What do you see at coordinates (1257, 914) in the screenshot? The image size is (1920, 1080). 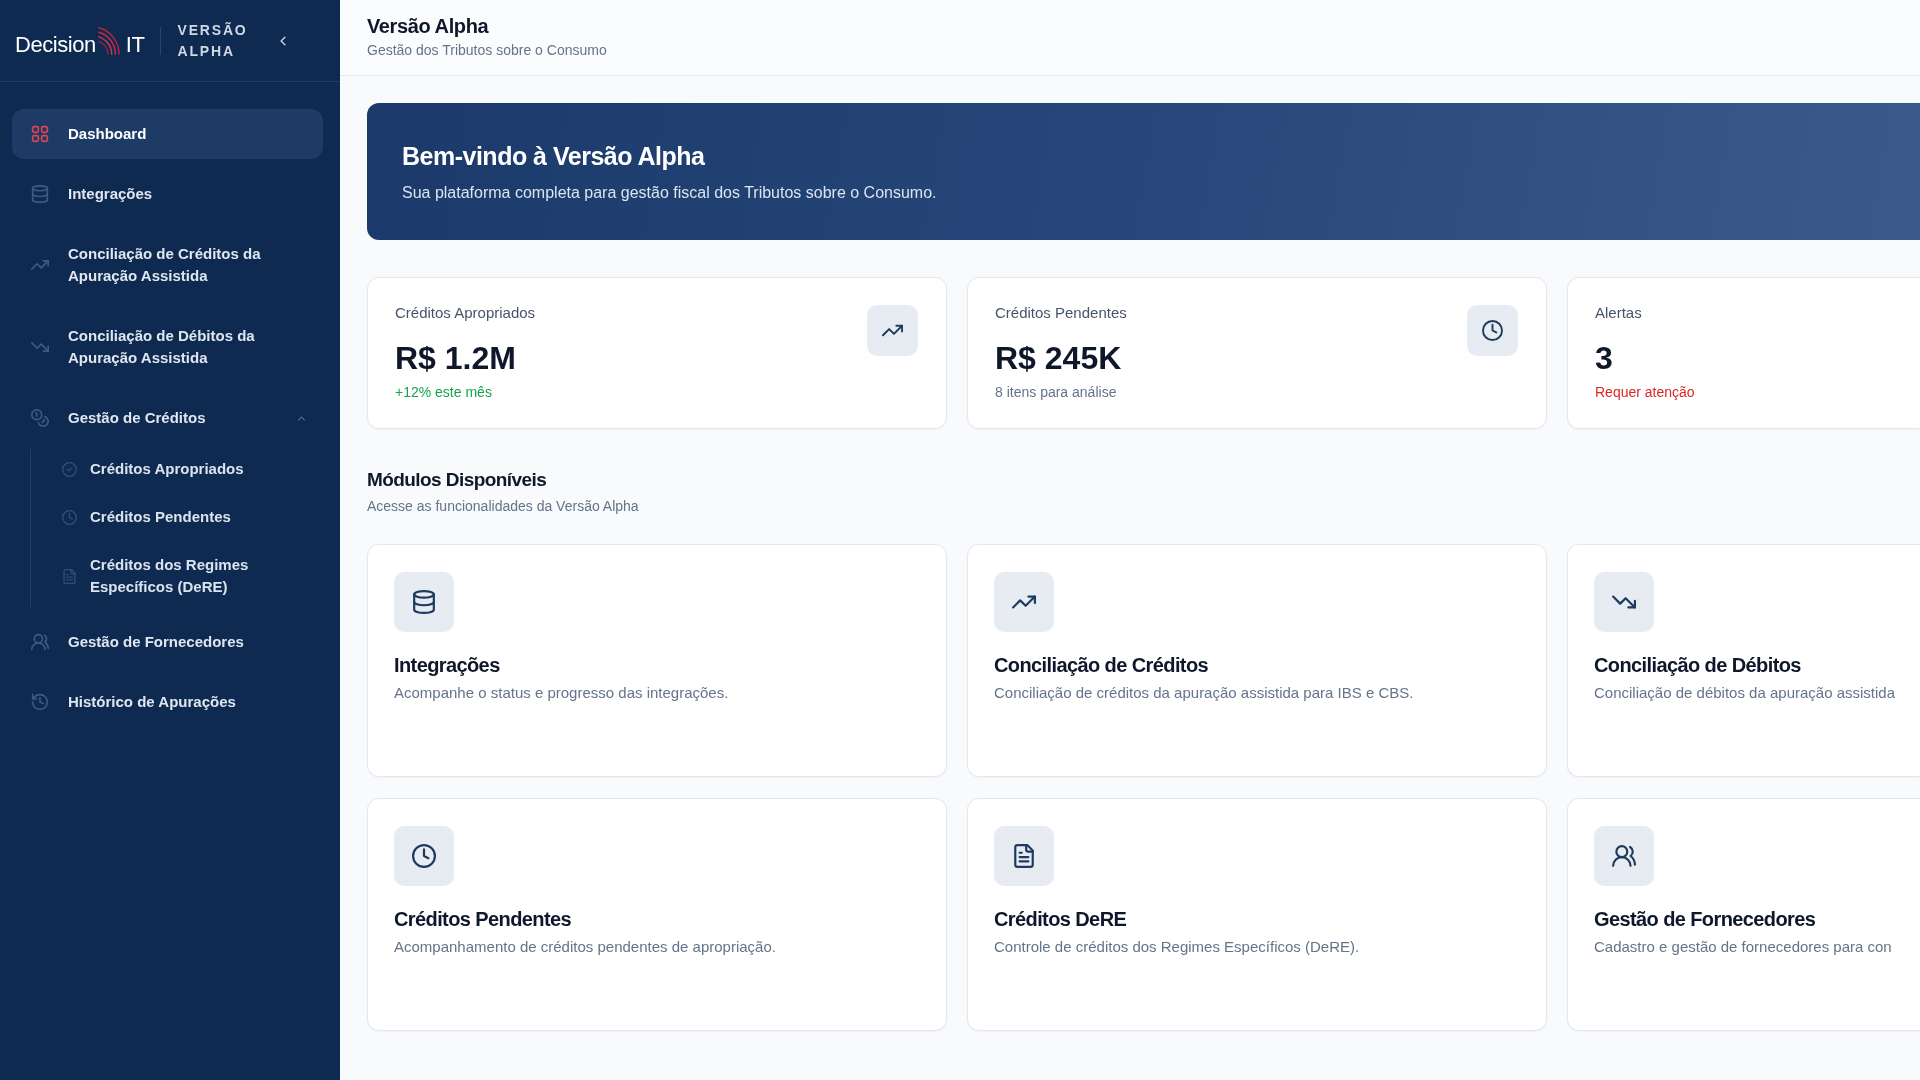 I see `module-card: Créditos DeRE Controle de créditos dos Regimes Específicos (DeRE).` at bounding box center [1257, 914].